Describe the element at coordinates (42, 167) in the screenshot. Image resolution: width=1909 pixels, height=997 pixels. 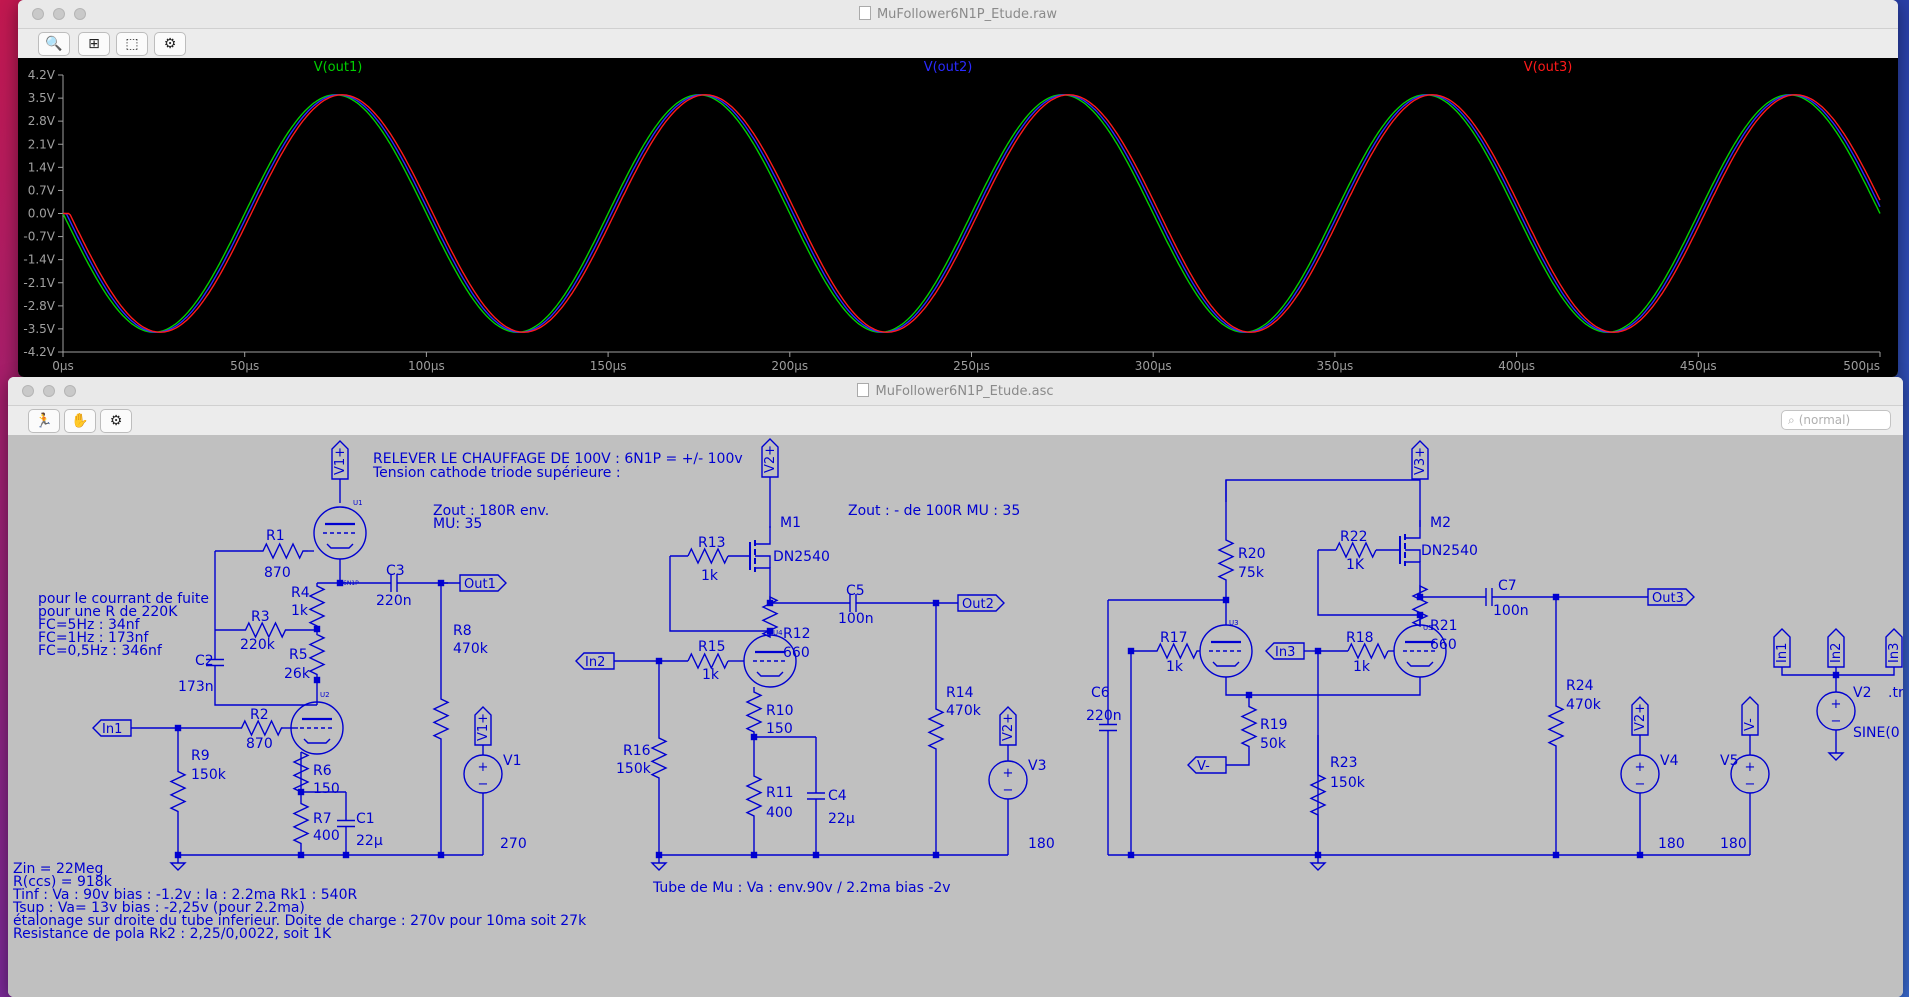
I see `y-tick-label: 1.4V` at that location.